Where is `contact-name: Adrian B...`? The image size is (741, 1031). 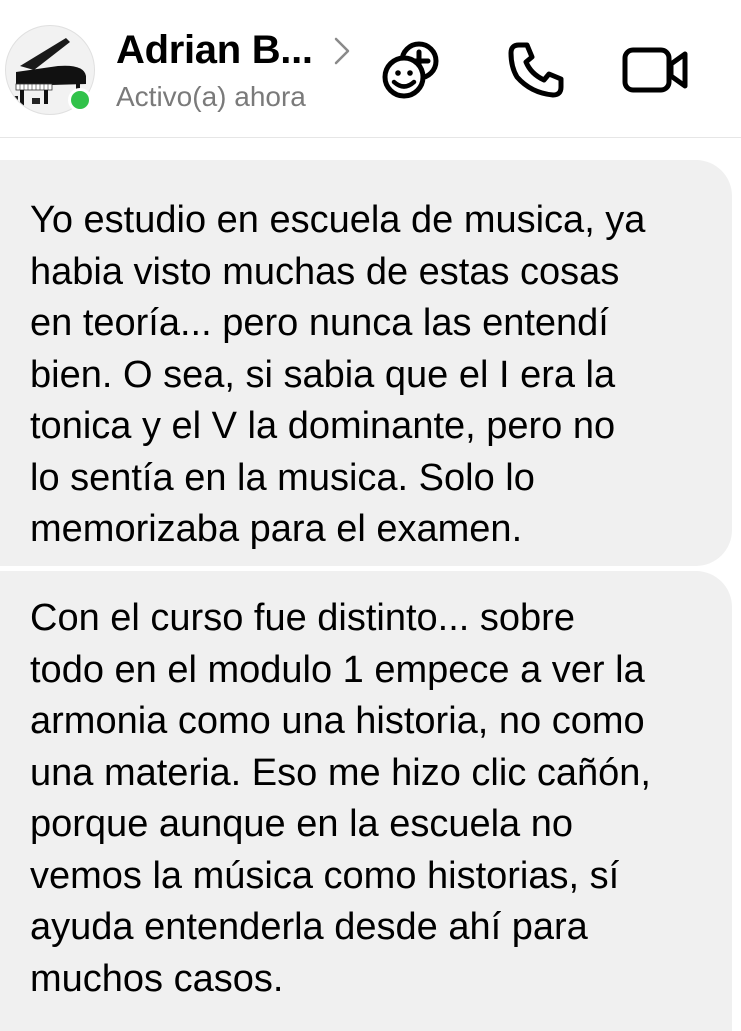 contact-name: Adrian B... is located at coordinates (214, 50).